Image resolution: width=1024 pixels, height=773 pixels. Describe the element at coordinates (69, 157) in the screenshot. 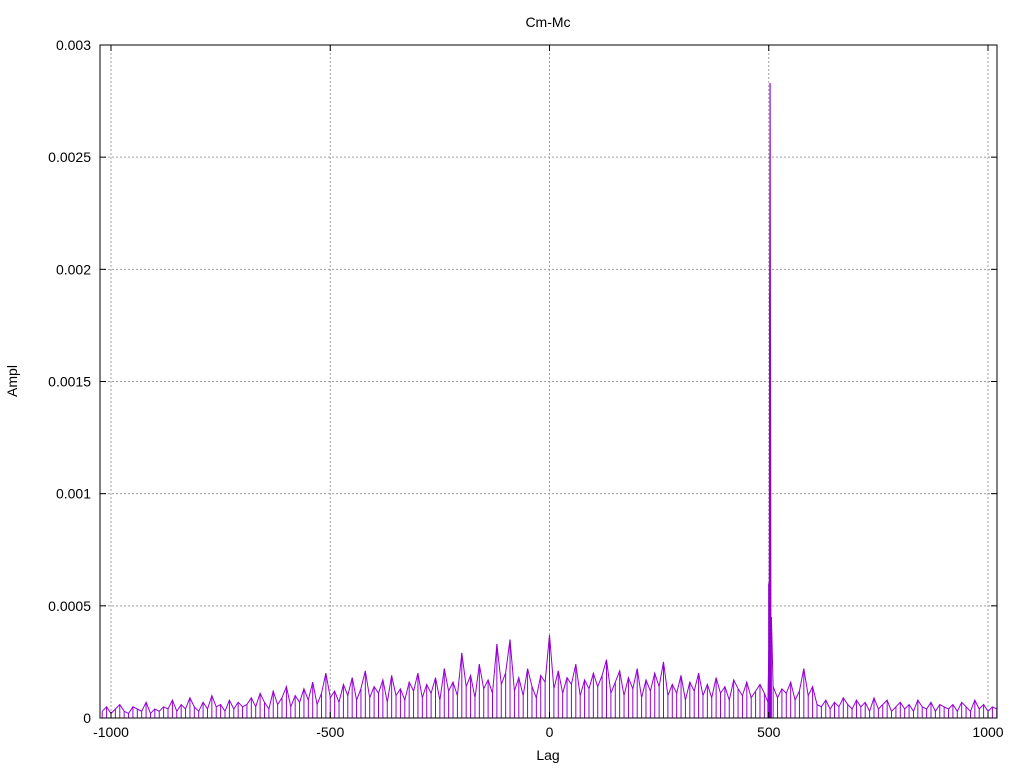

I see `y-tick-label: 0.0025` at that location.